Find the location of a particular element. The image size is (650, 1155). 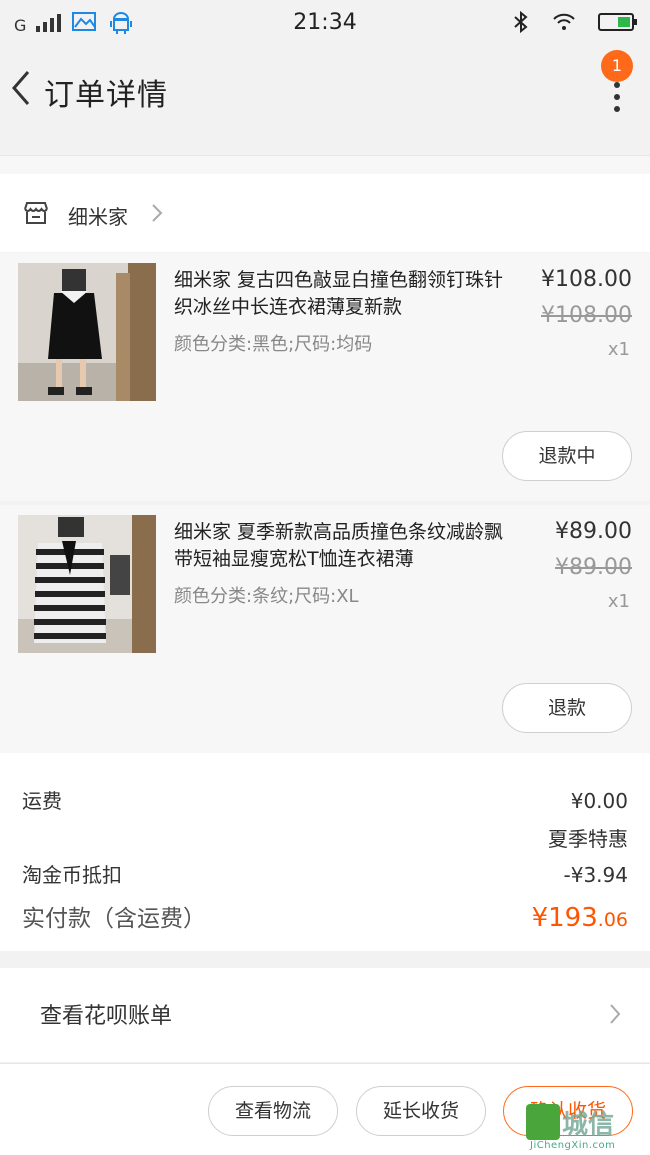

product-price: ¥89.00 is located at coordinates (593, 531).